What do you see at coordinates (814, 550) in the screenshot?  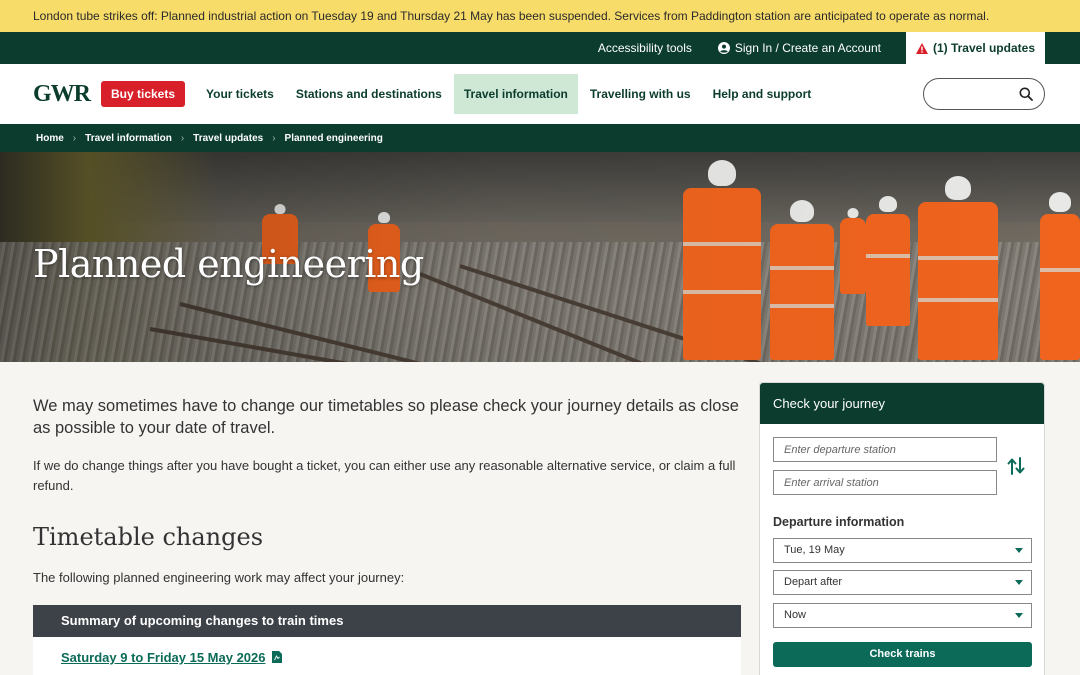 I see `date-value: Tue, 19 May` at bounding box center [814, 550].